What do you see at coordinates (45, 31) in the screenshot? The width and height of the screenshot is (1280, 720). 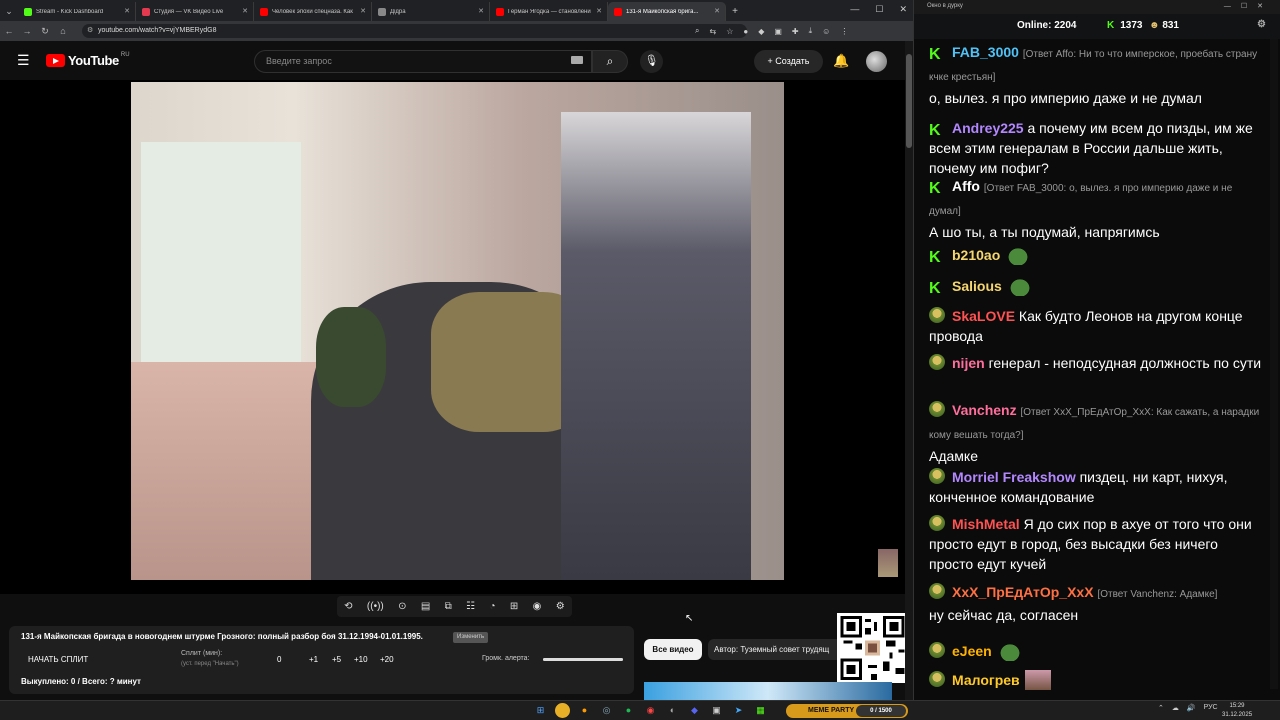 I see `reload-icon: ↻` at bounding box center [45, 31].